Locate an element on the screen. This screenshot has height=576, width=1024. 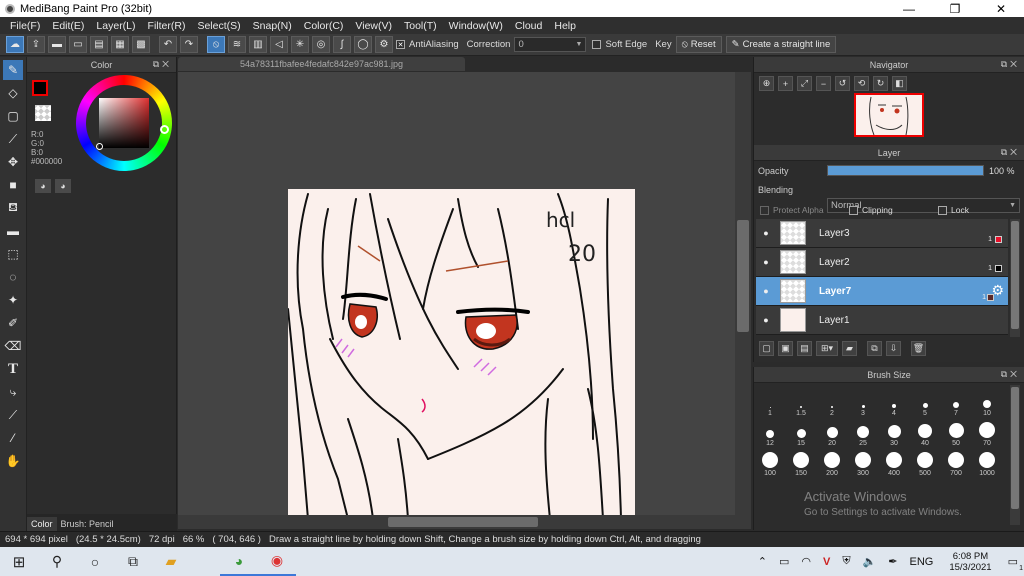
hidden-icons-chevron-icon: ⌃ is located at coordinates (762, 561).